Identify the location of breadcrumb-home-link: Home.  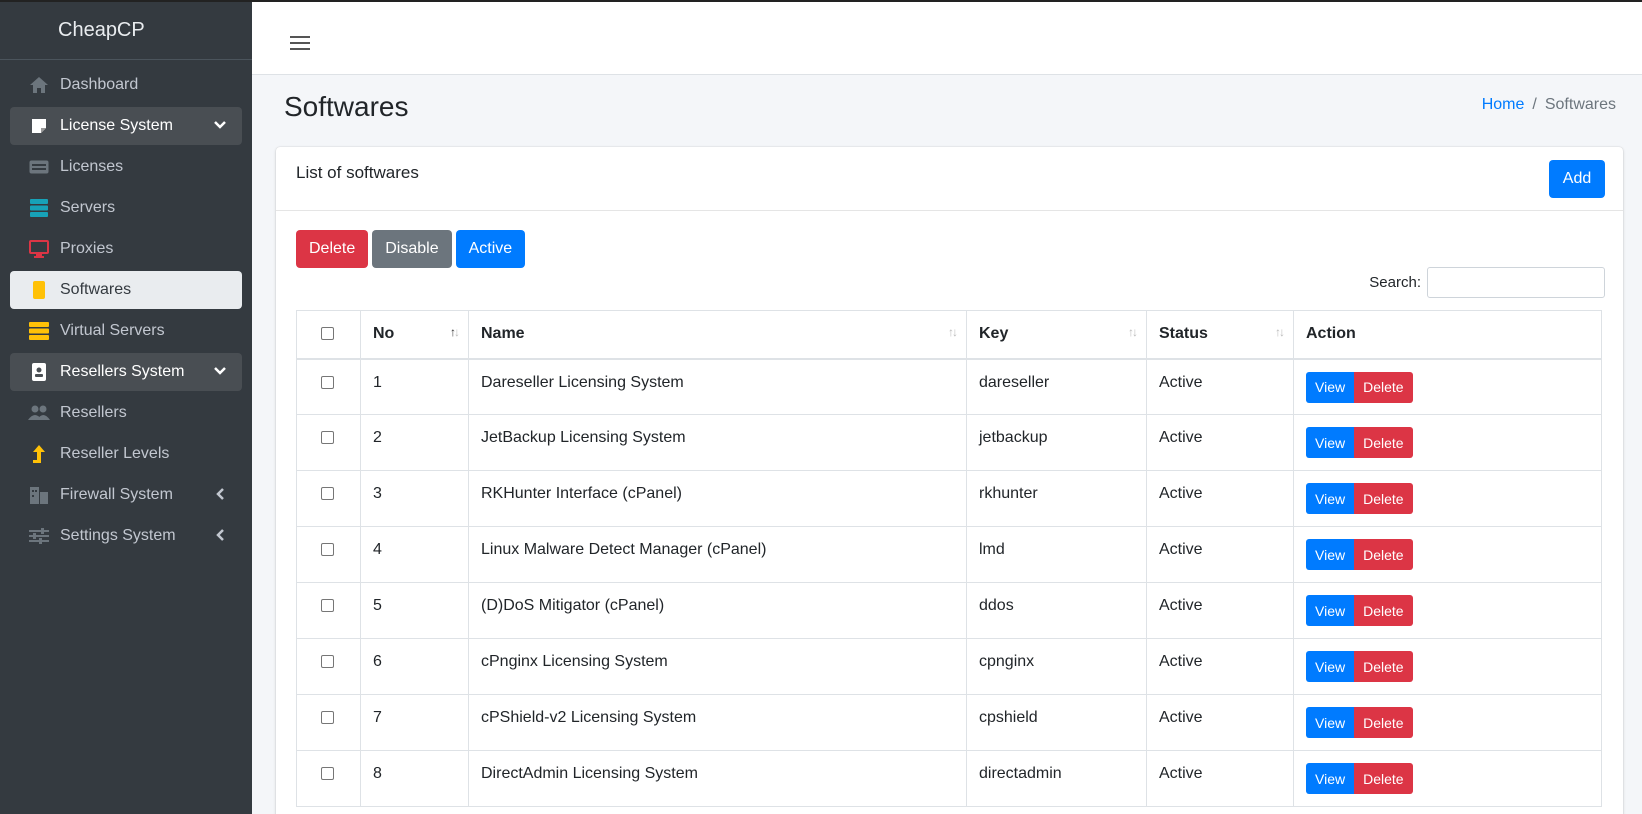
(1503, 105).